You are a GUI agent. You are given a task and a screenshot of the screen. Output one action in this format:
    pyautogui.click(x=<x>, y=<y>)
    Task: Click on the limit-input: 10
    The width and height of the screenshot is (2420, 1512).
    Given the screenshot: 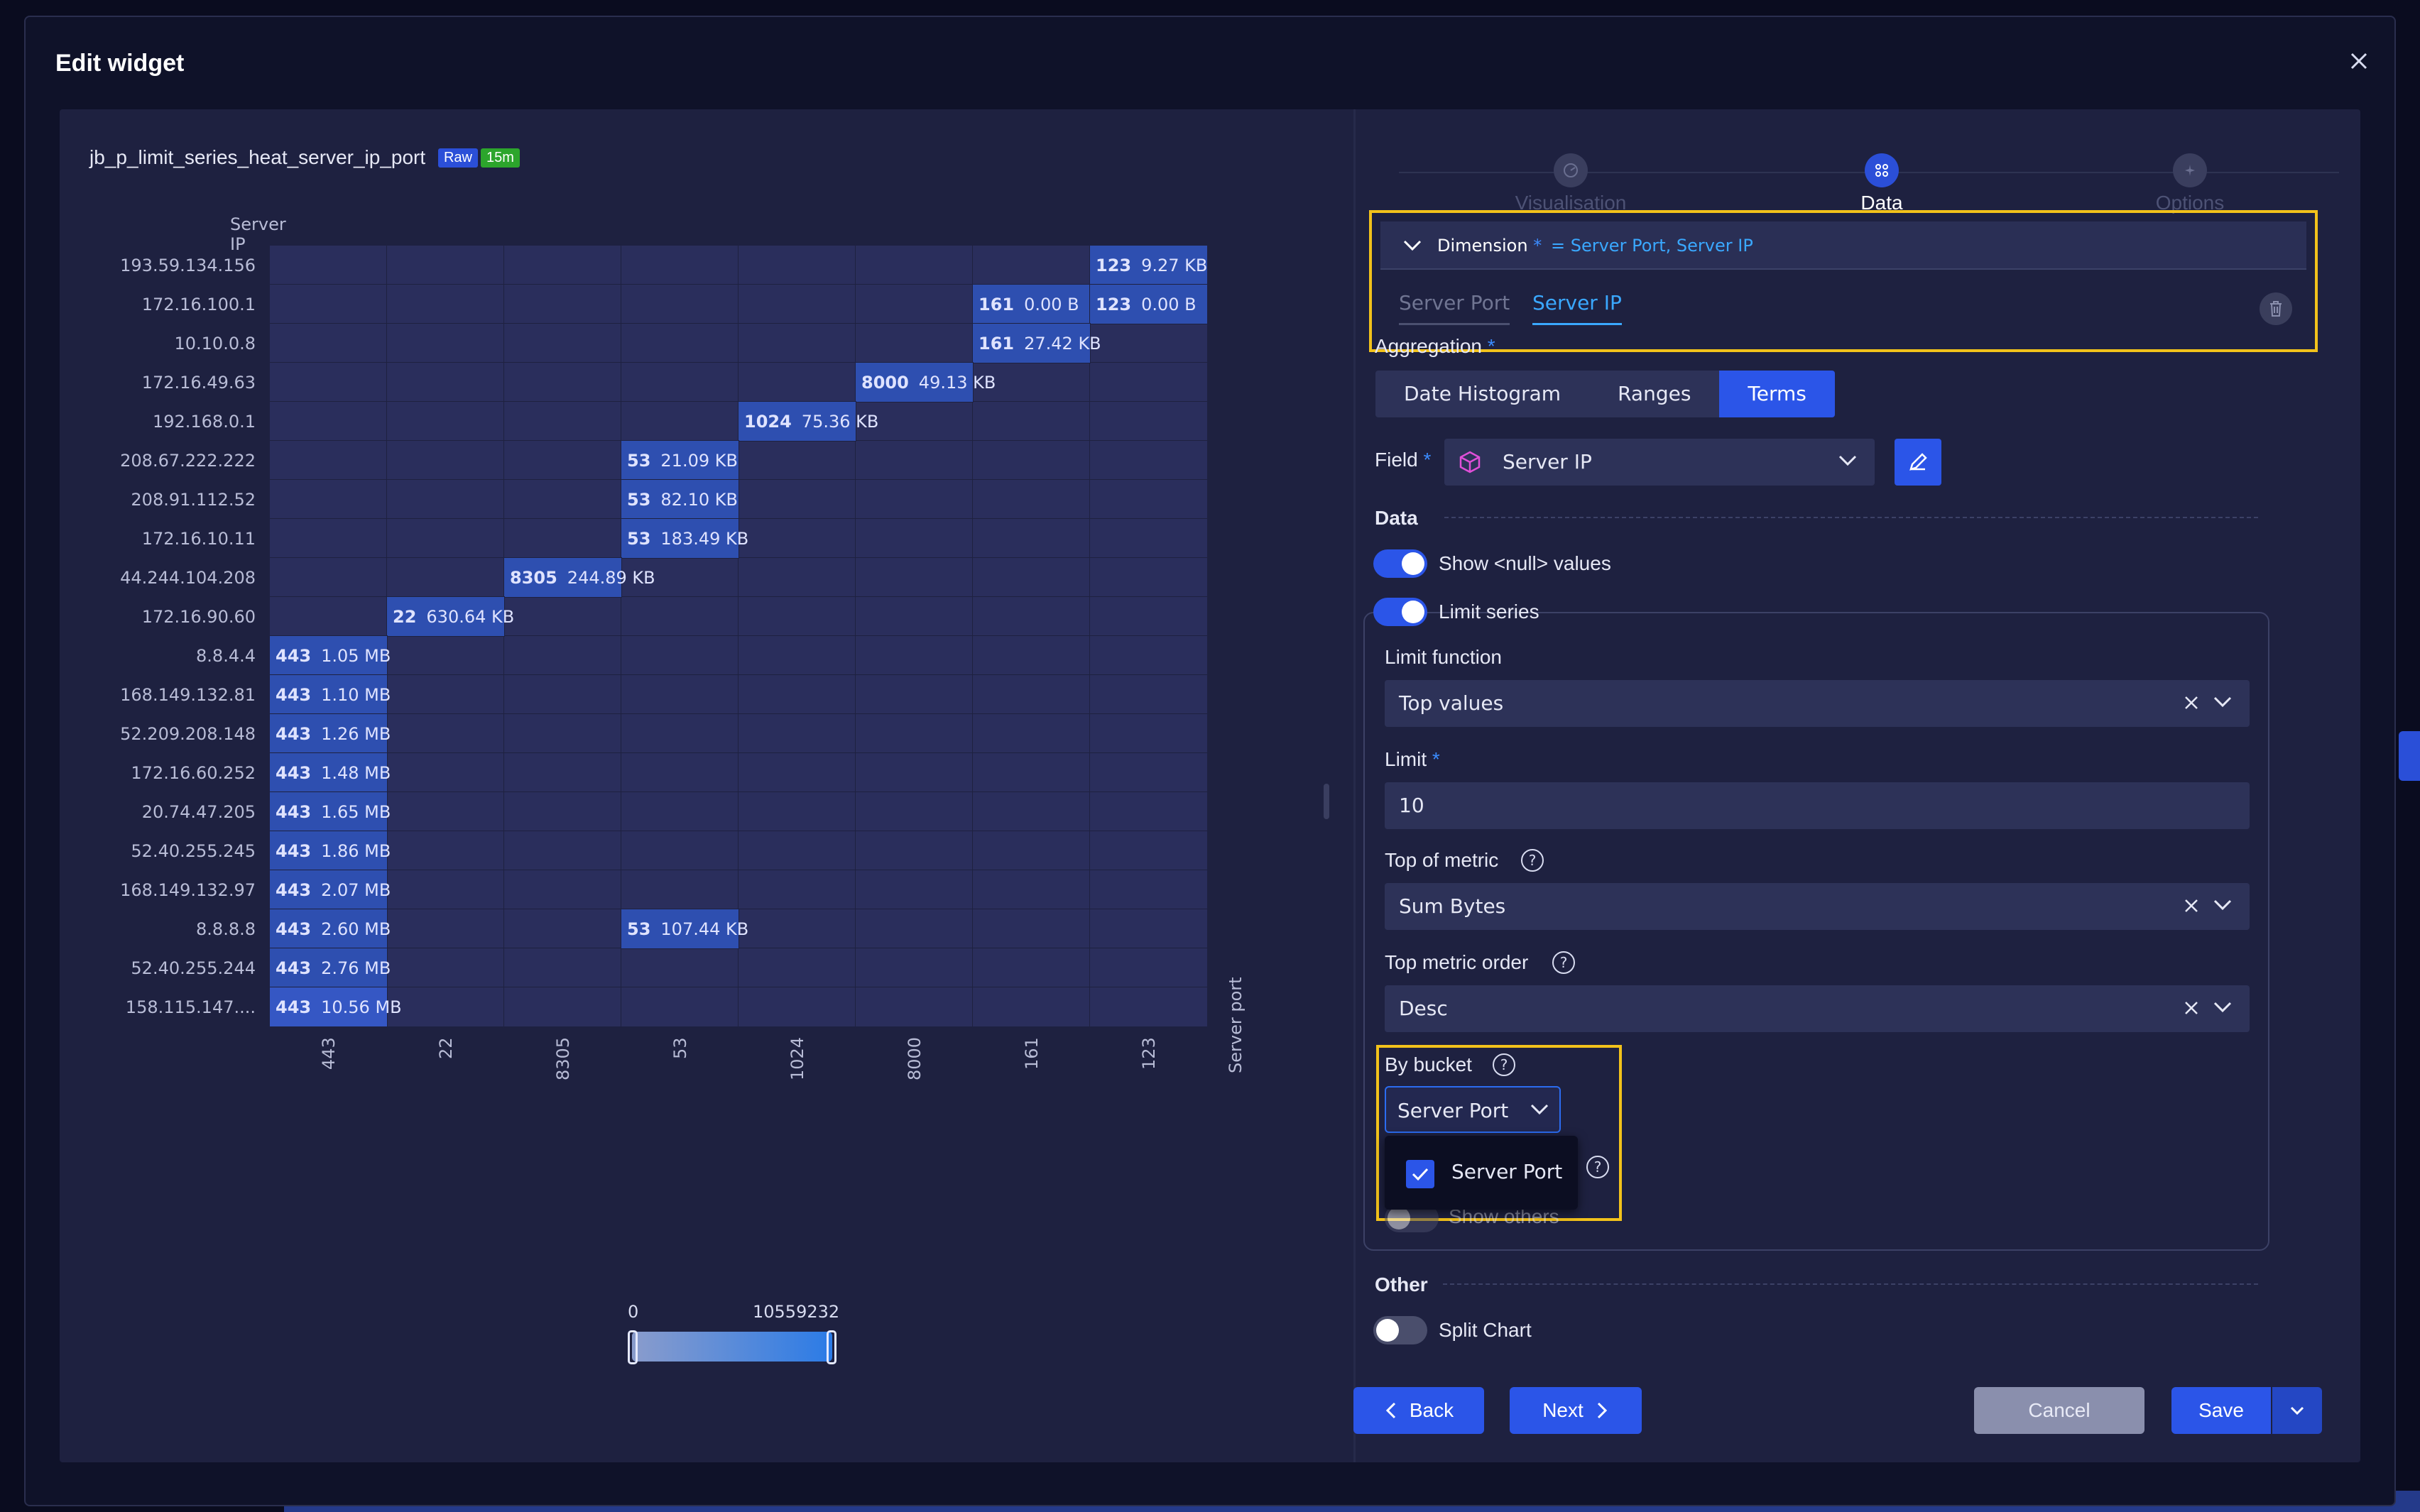 What is the action you would take?
    pyautogui.click(x=1818, y=806)
    